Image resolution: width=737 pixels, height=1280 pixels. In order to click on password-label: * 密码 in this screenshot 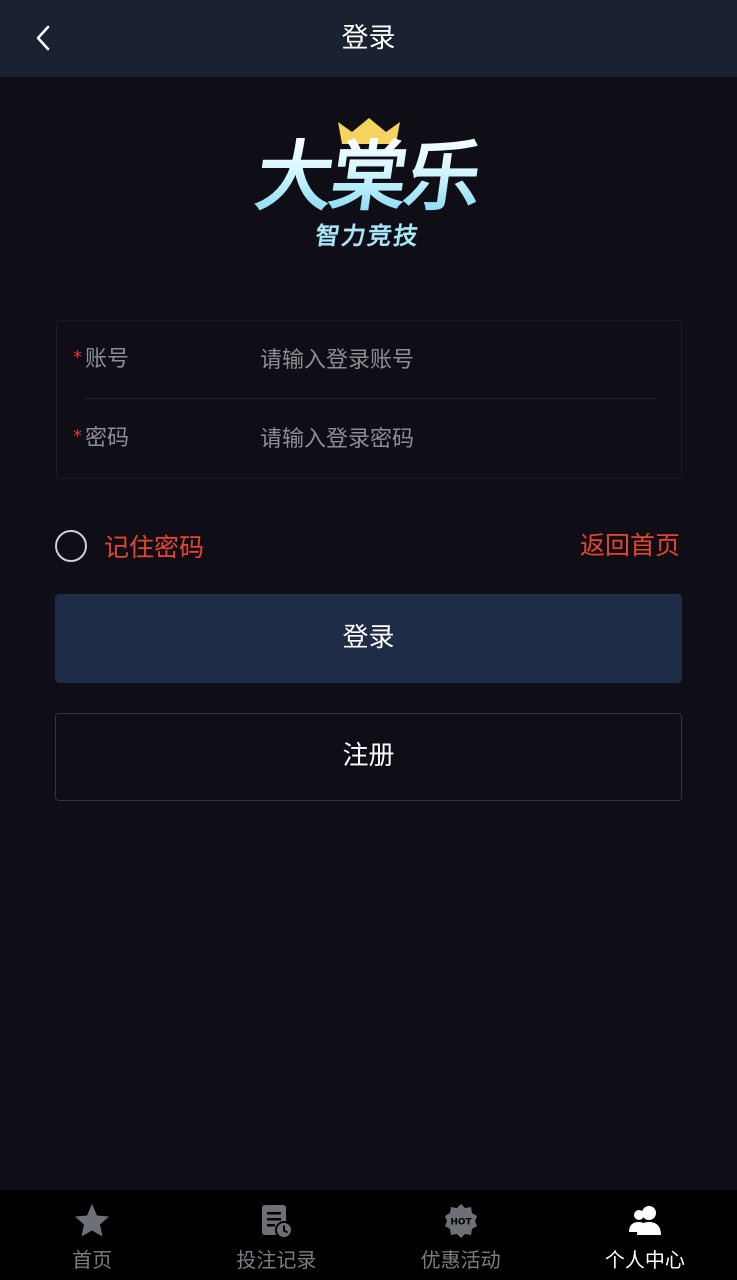, I will do `click(101, 439)`.